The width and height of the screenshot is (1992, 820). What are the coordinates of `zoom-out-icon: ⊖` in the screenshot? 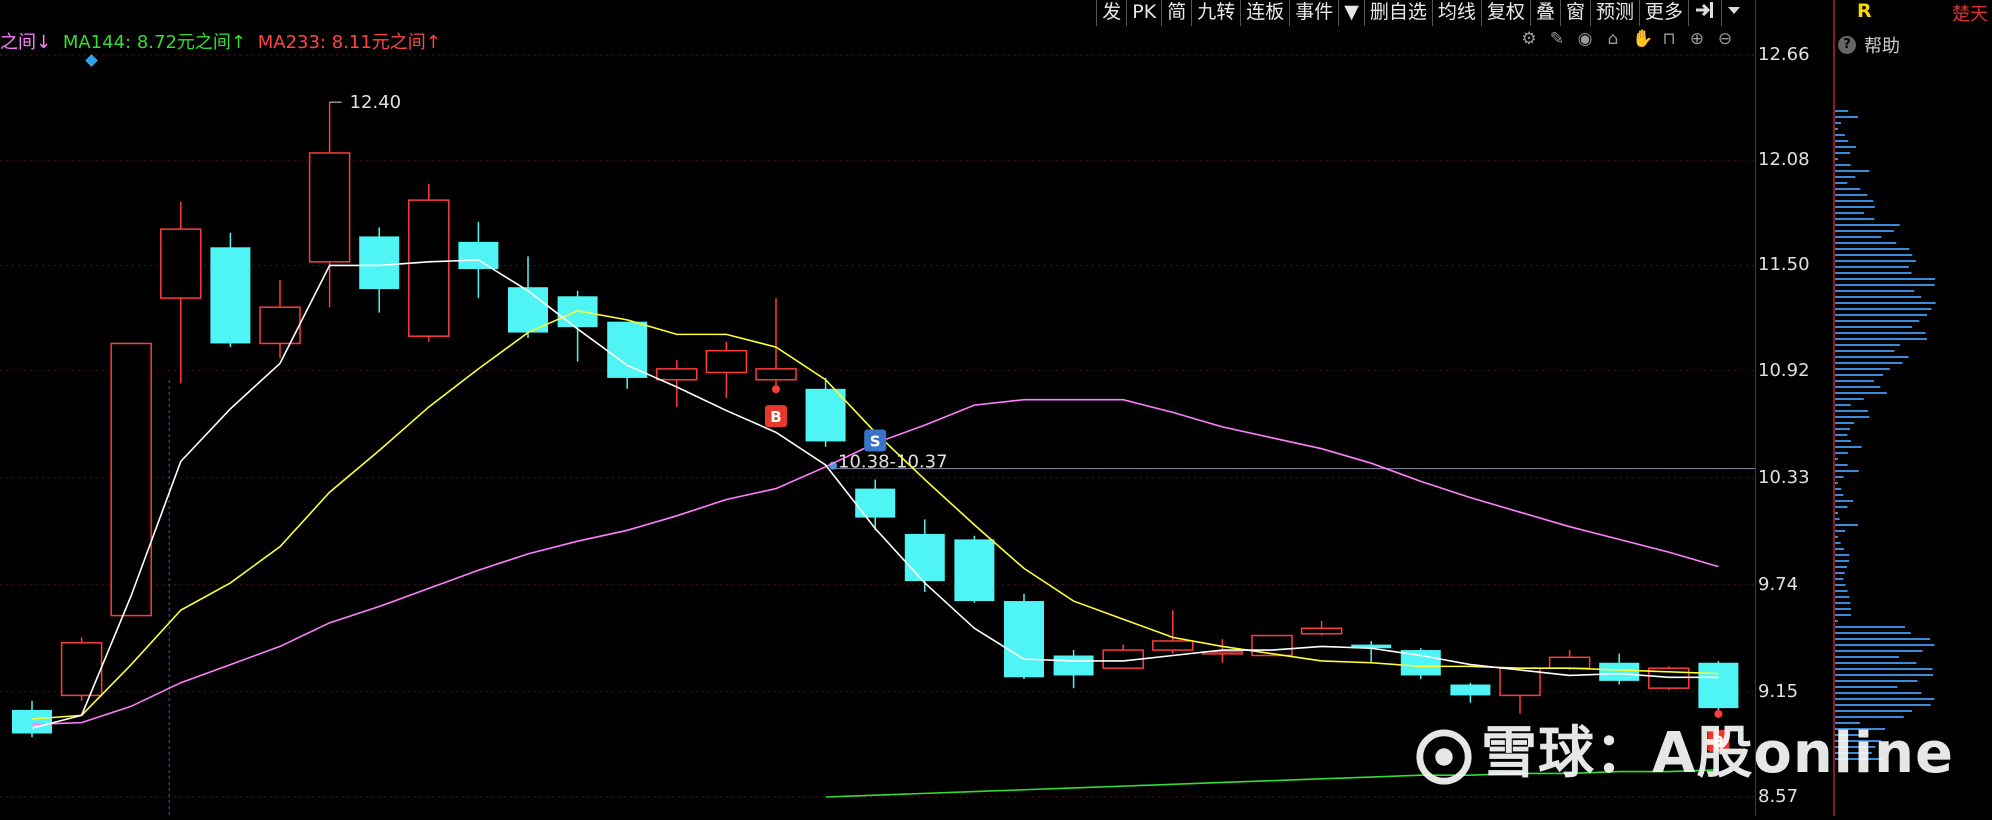 It's located at (1725, 39).